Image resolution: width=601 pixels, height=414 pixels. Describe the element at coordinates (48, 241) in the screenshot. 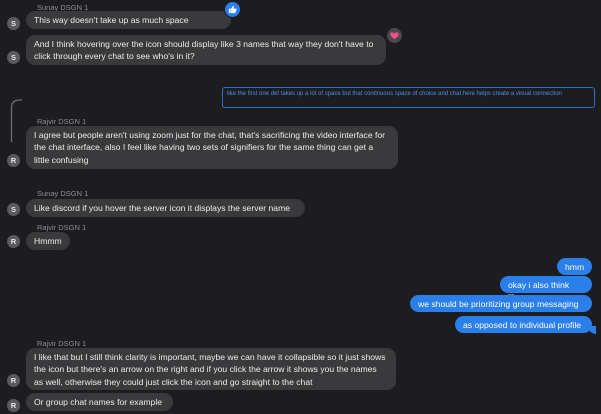

I see `message-bubble: Hmmm` at that location.